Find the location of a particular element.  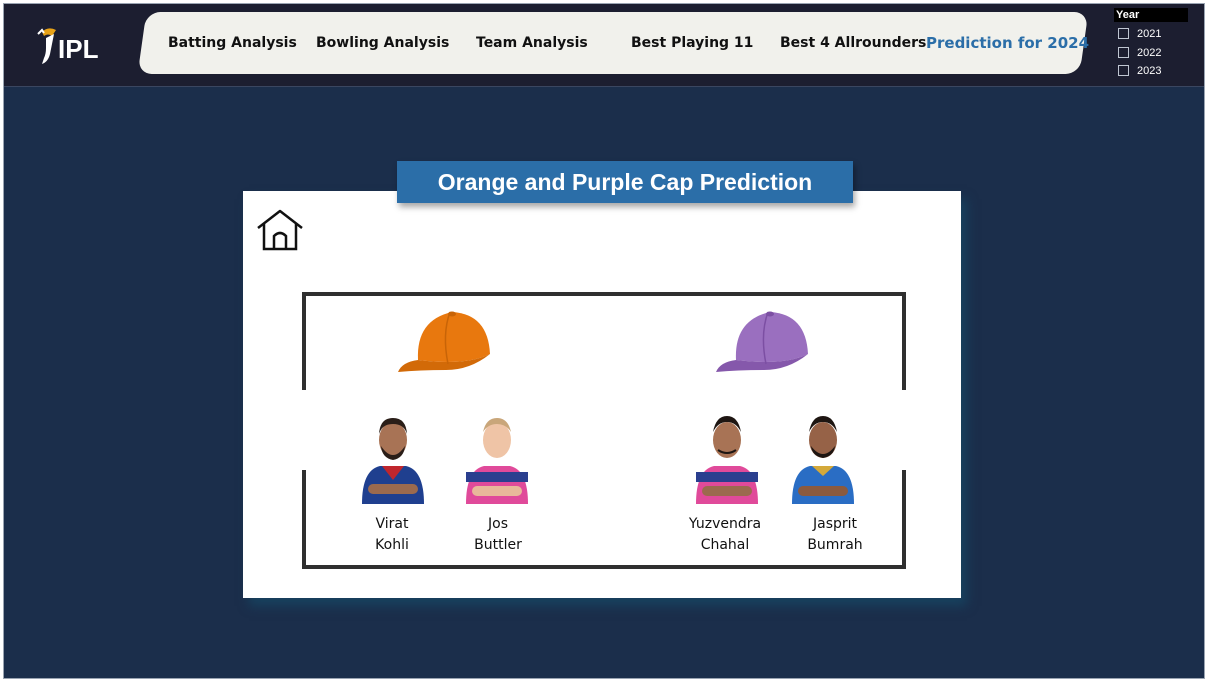

year-slicer: Year 2021 2022 2023 is located at coordinates (1157, 45).